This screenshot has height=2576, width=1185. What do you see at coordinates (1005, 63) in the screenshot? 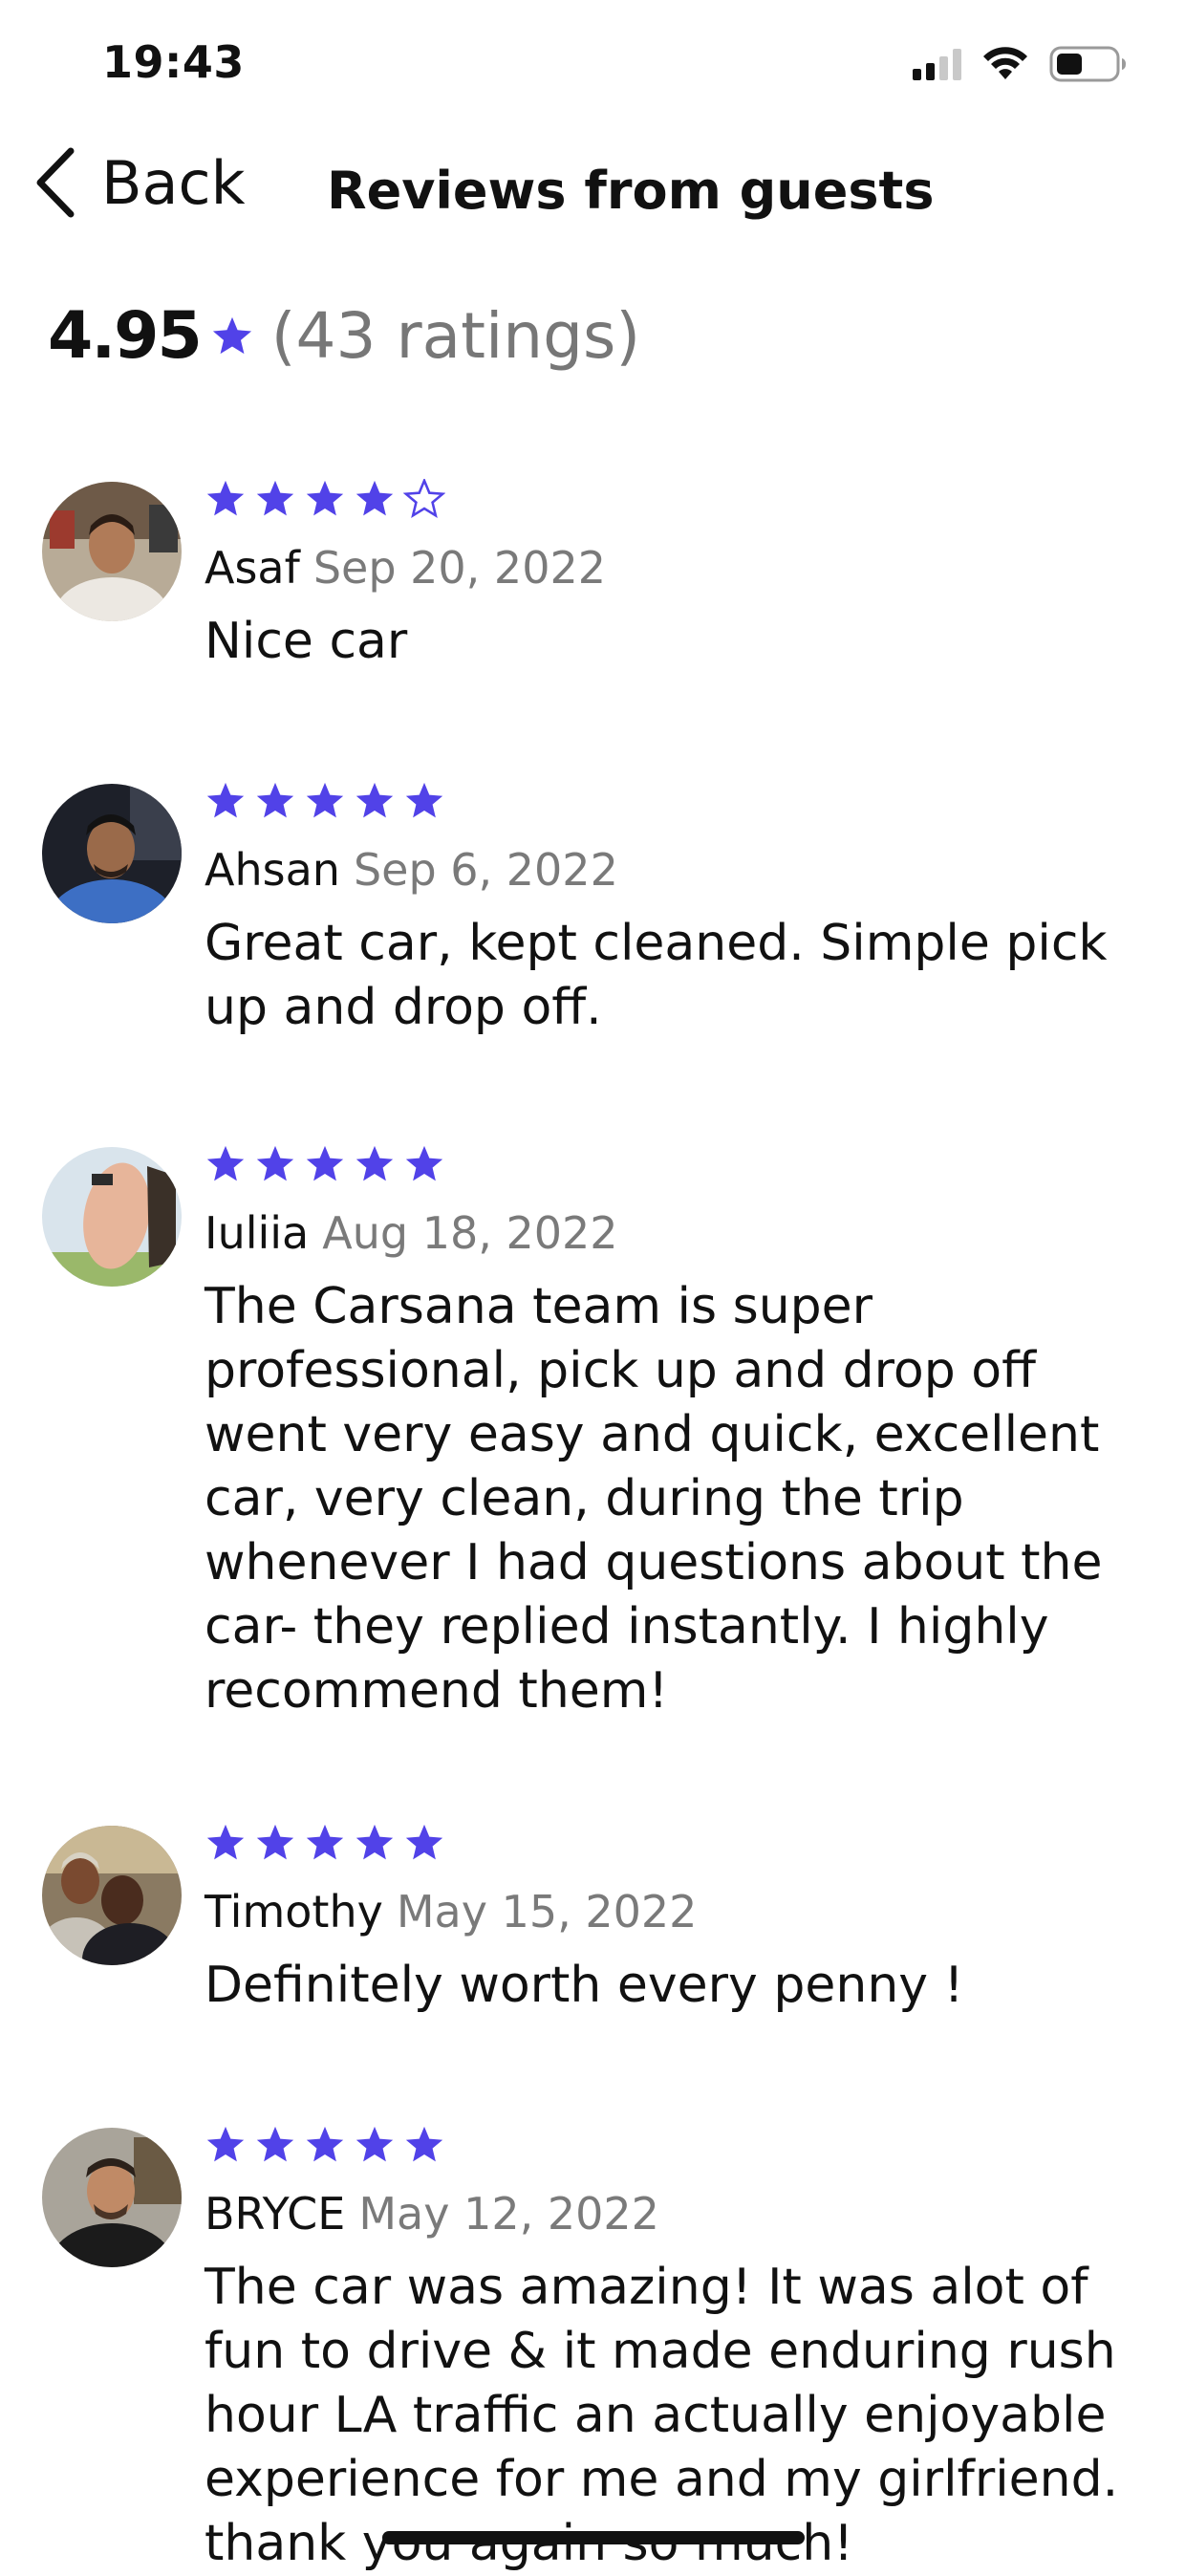
I see `wifi-icon` at bounding box center [1005, 63].